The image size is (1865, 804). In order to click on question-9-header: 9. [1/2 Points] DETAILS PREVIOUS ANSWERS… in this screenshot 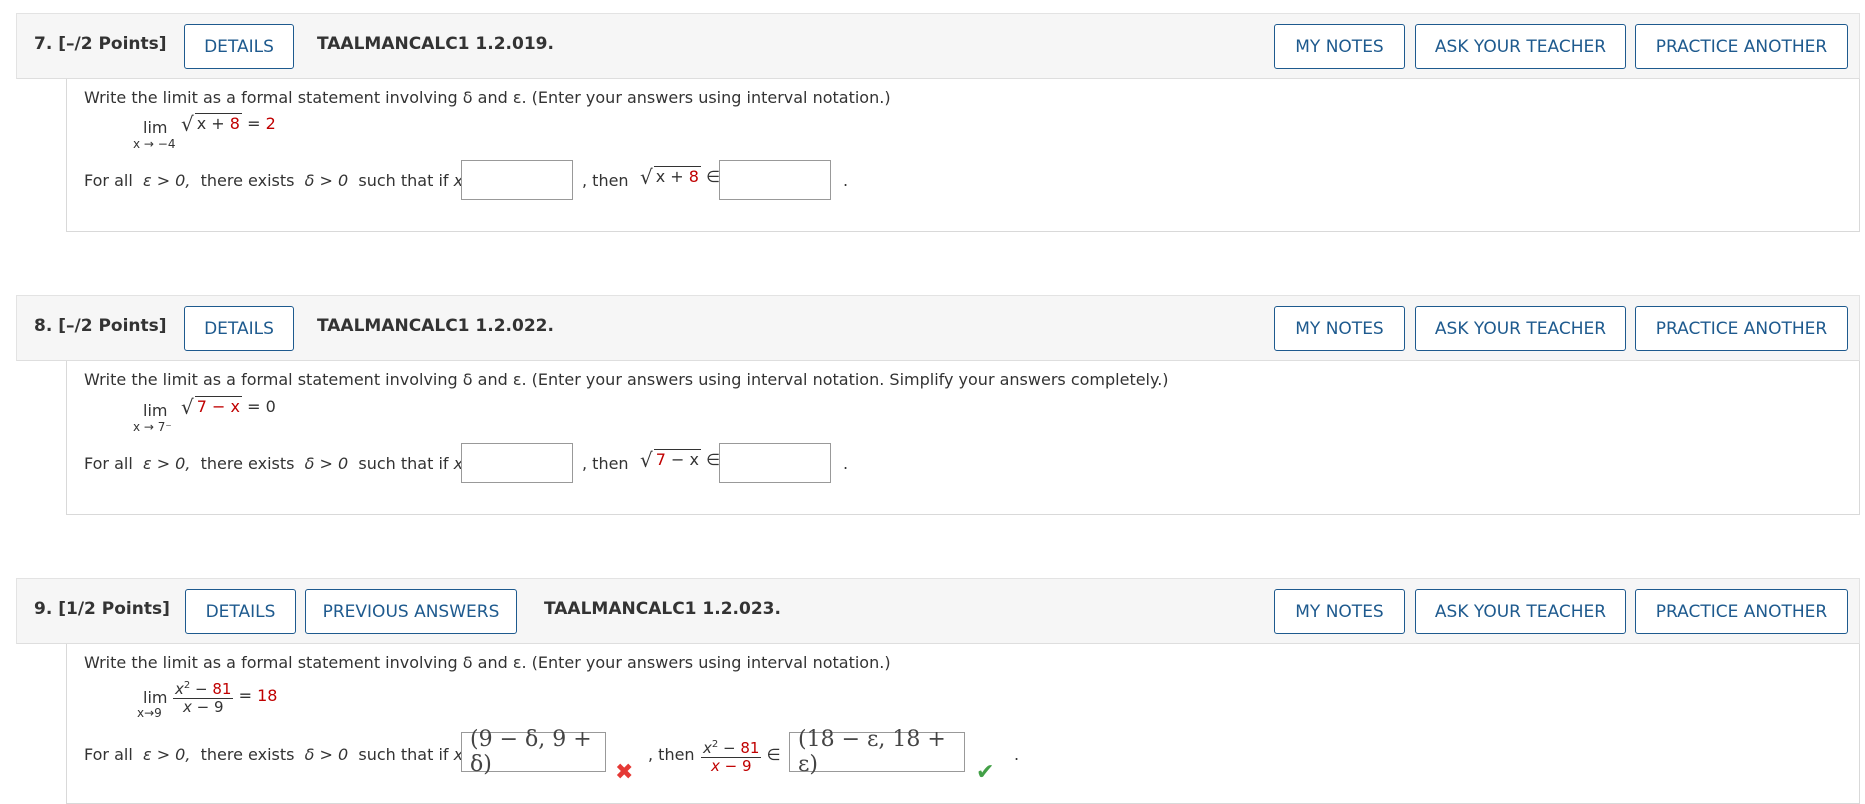, I will do `click(938, 611)`.